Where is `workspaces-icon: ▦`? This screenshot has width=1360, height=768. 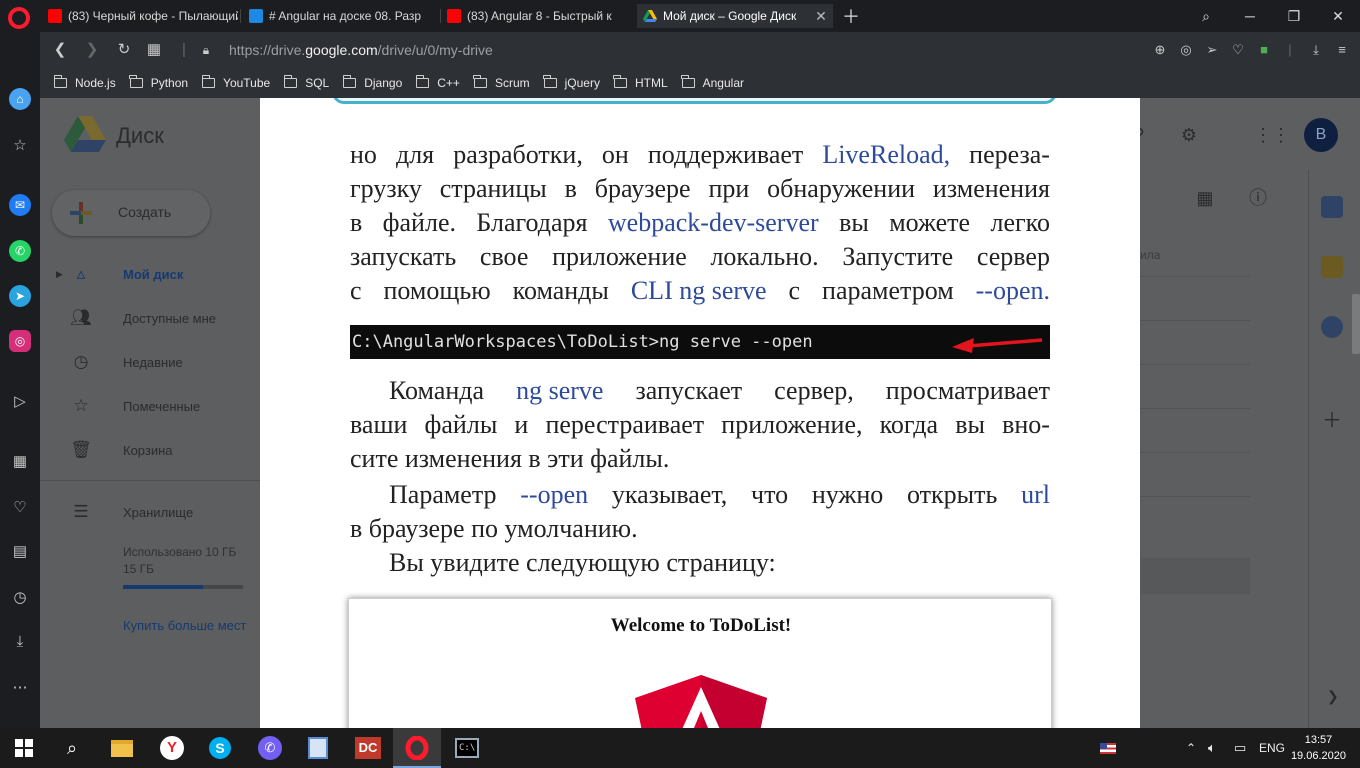 workspaces-icon: ▦ is located at coordinates (20, 461).